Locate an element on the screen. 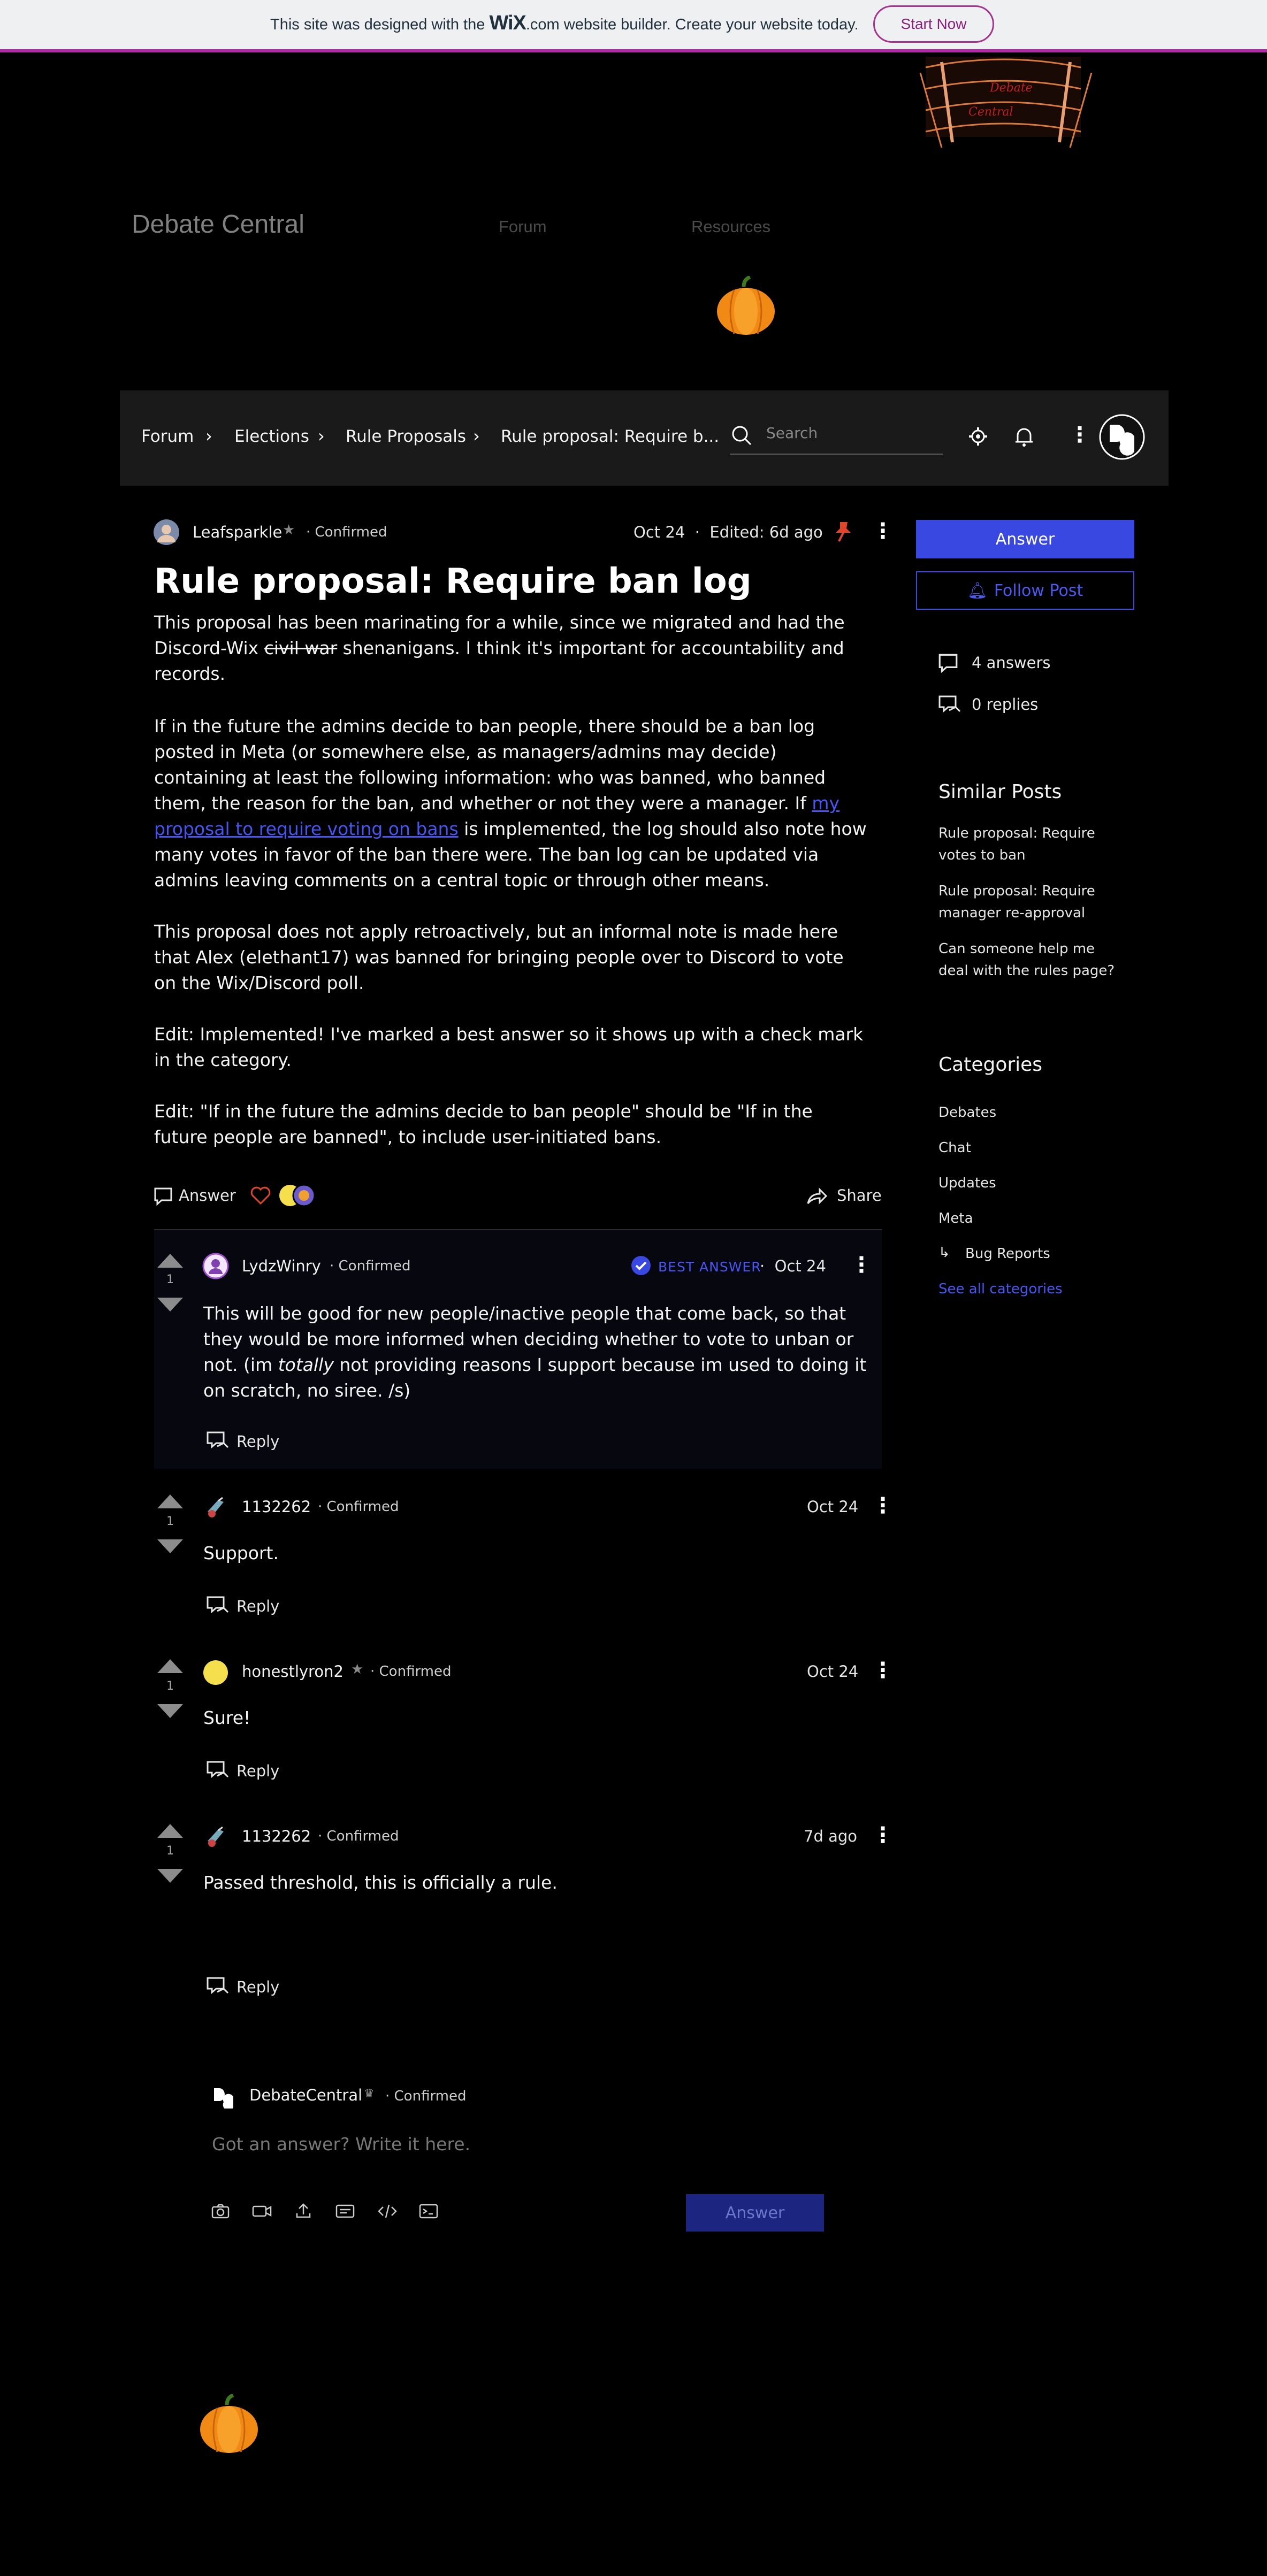 Image resolution: width=1267 pixels, height=2576 pixels. search-input is located at coordinates (851, 433).